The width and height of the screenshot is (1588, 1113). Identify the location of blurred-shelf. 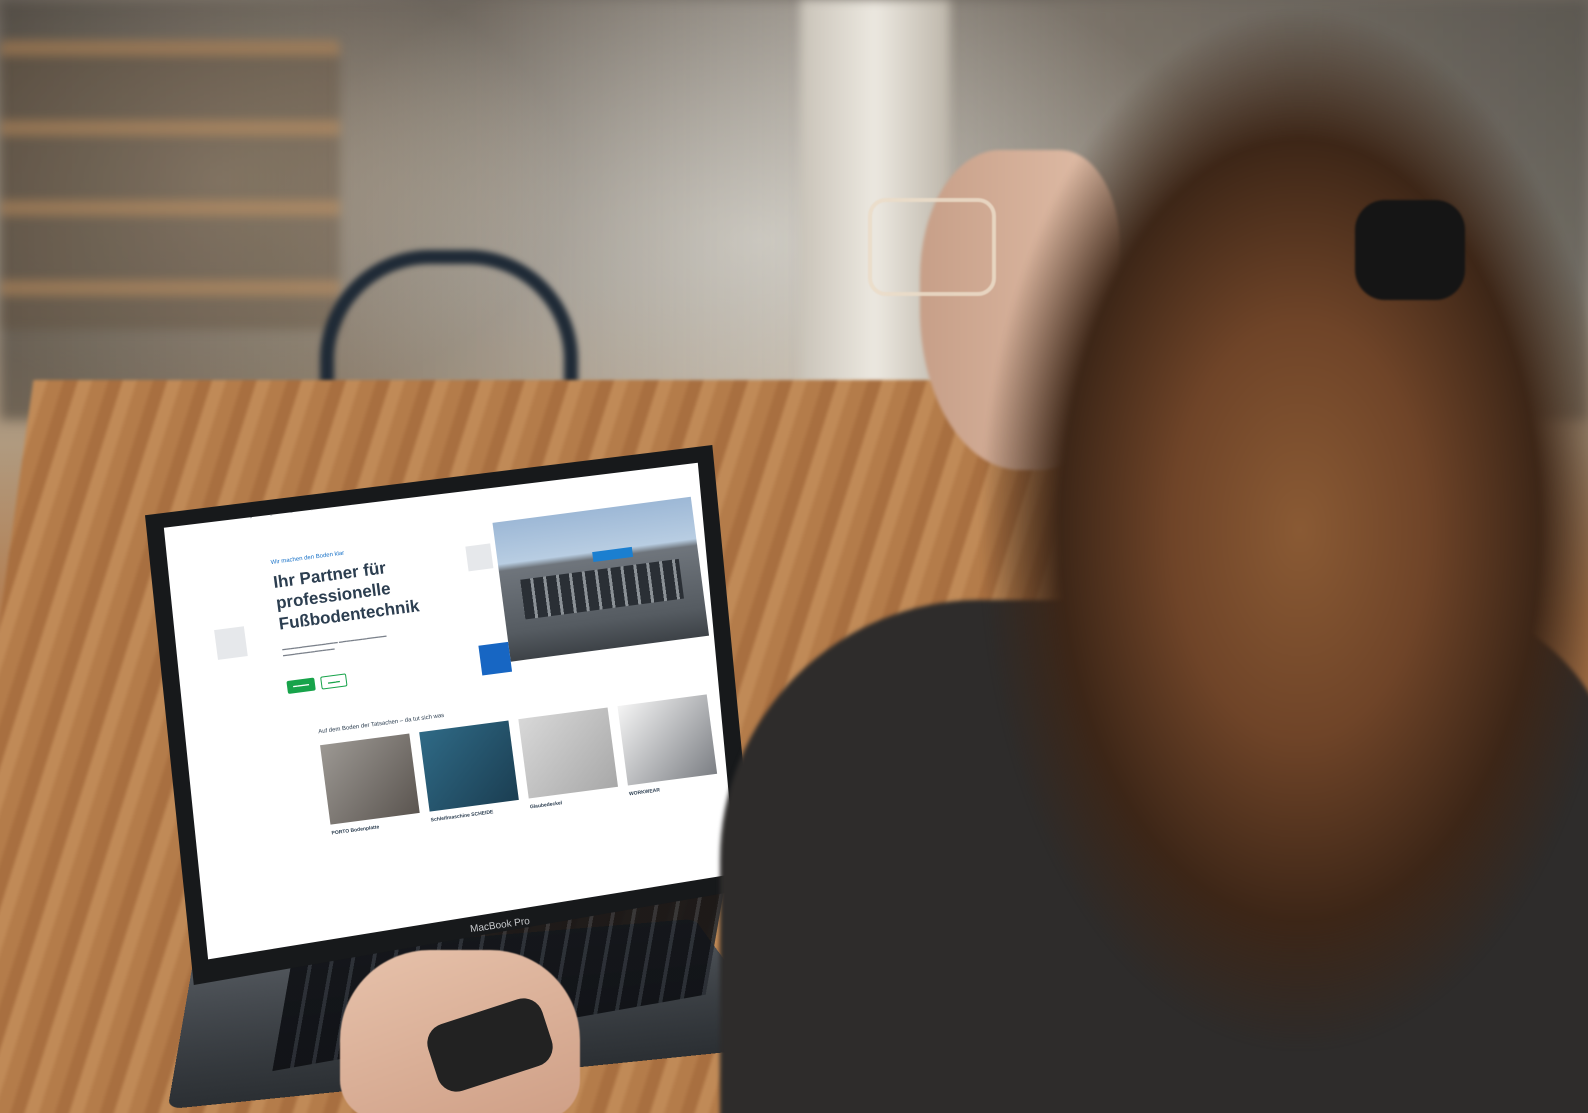
(170, 185).